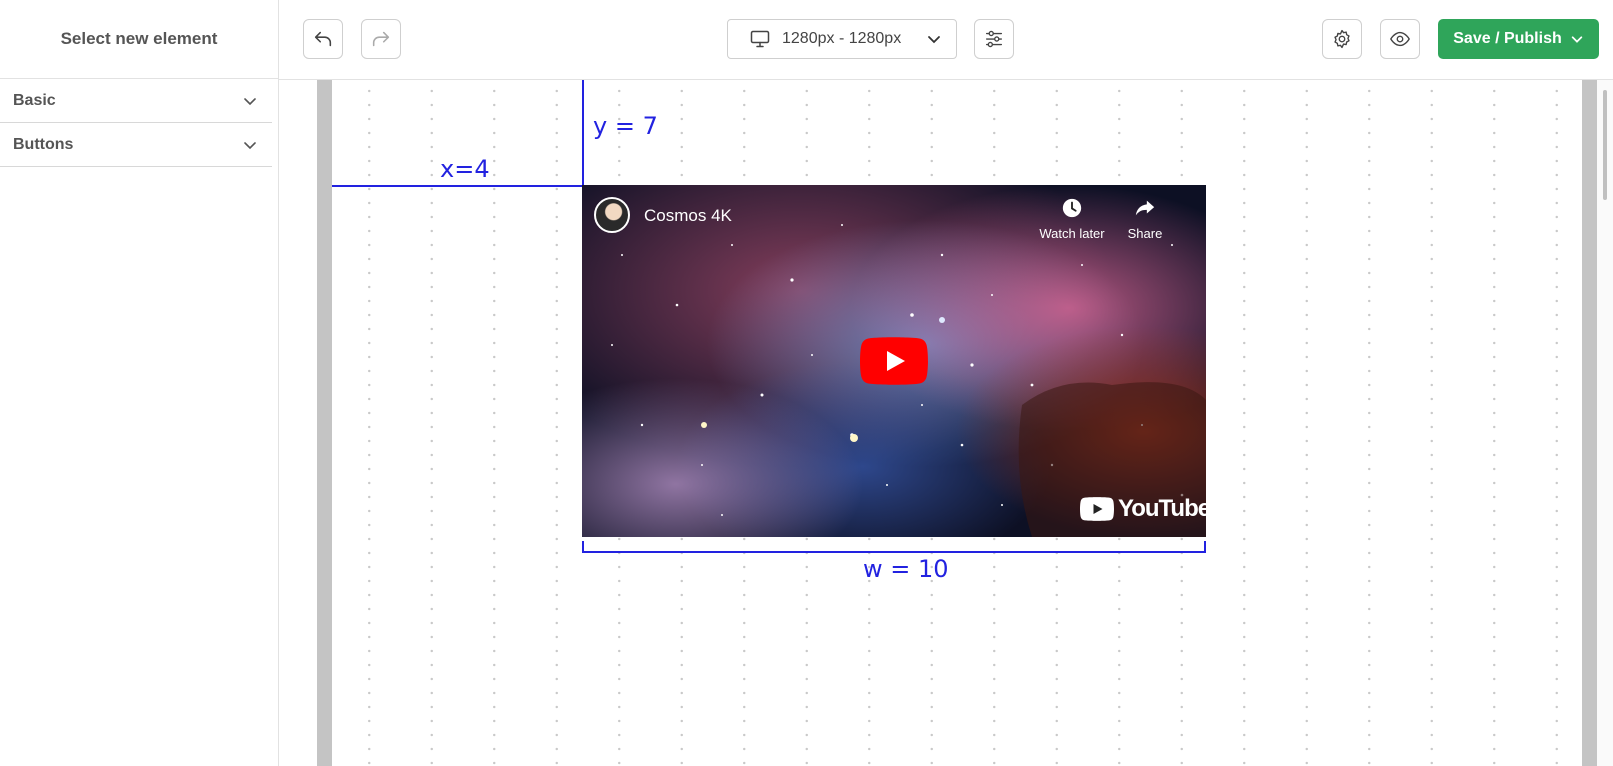 The width and height of the screenshot is (1613, 766). I want to click on youtube-logo: YouTube, so click(1143, 509).